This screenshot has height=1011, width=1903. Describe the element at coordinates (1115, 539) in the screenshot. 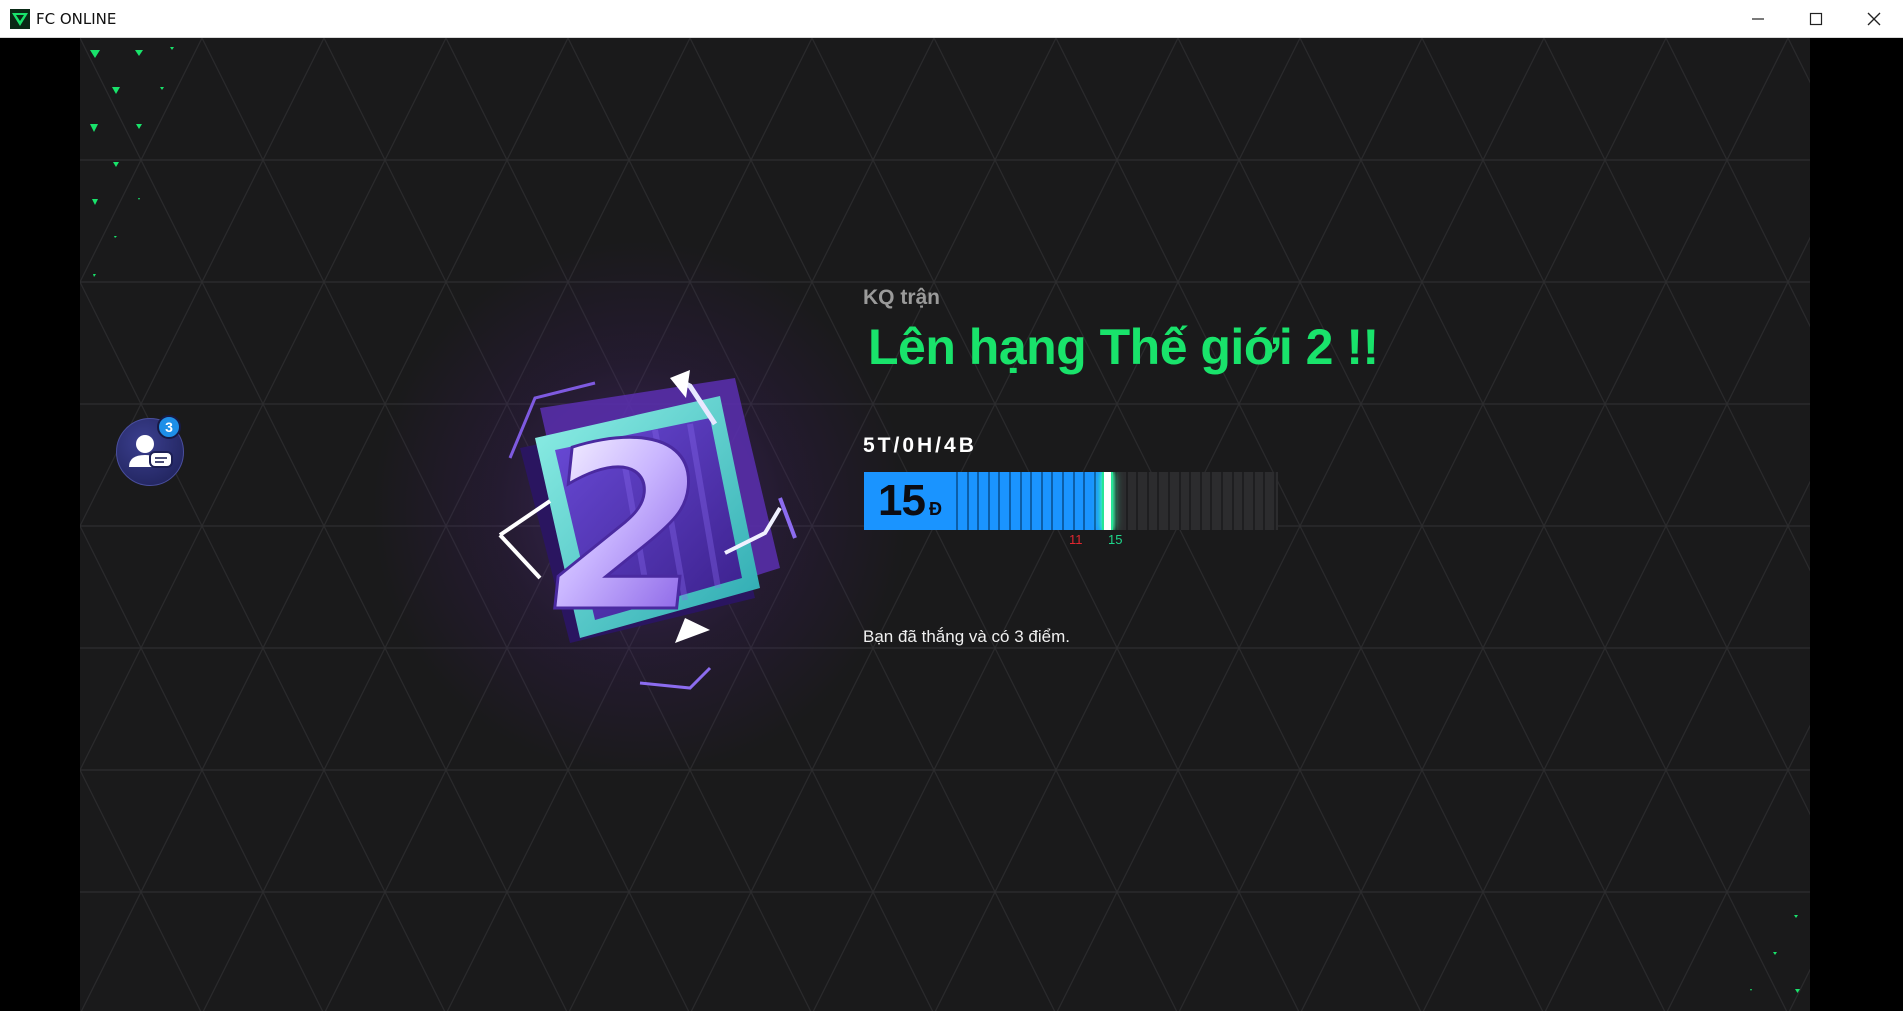

I see `threshold-label-current: 15` at that location.